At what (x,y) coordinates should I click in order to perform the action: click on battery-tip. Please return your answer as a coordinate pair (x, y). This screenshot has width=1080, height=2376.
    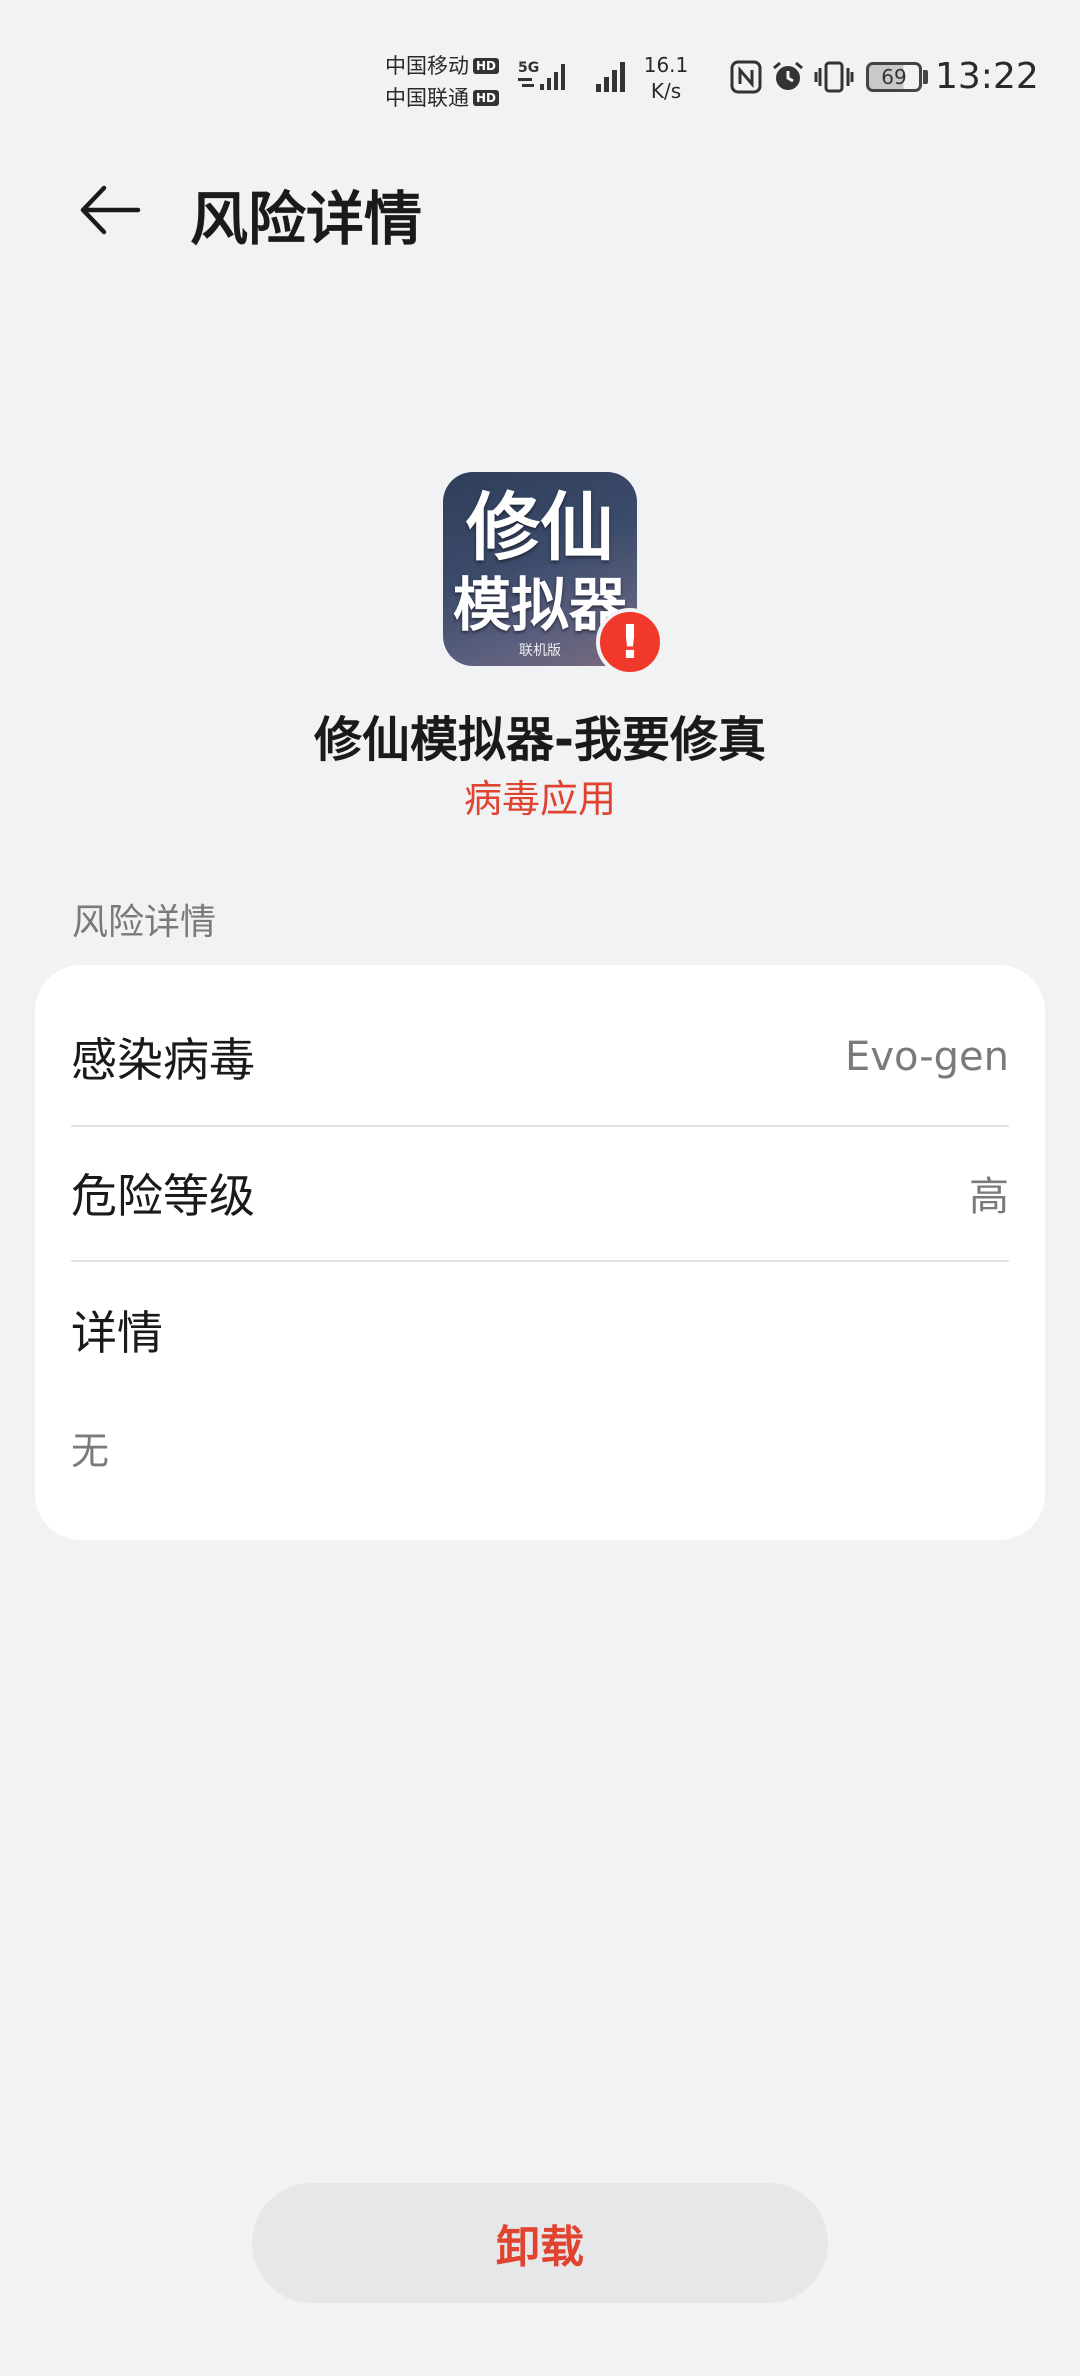
    Looking at the image, I should click on (925, 77).